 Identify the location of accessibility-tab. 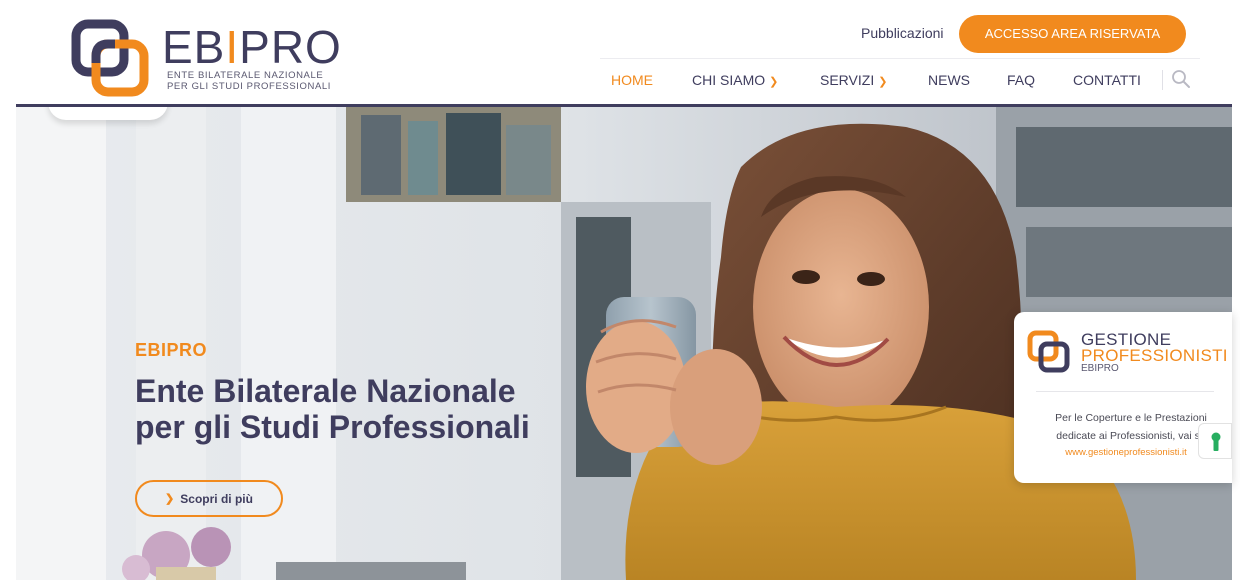
(1215, 441).